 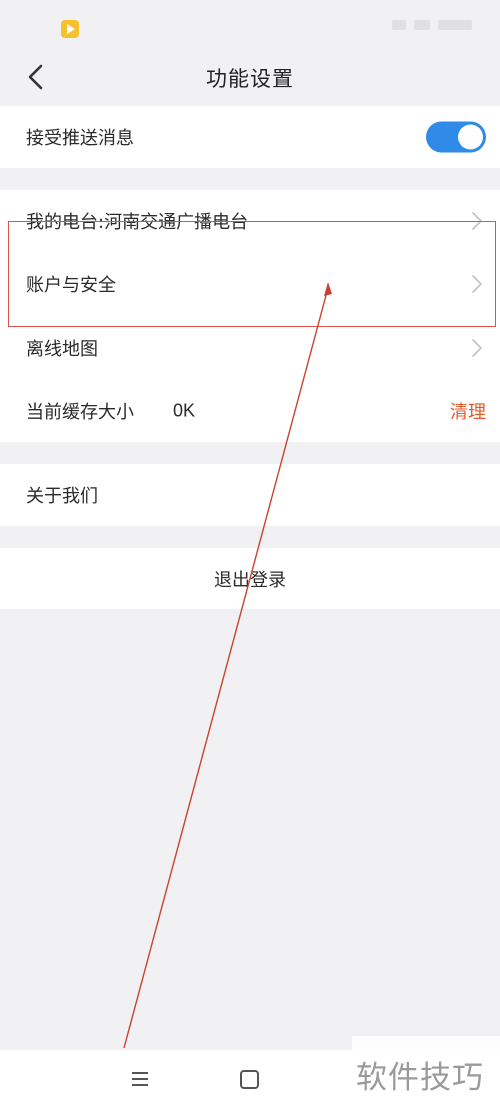 What do you see at coordinates (420, 1078) in the screenshot?
I see `watermark-text: 软件技巧` at bounding box center [420, 1078].